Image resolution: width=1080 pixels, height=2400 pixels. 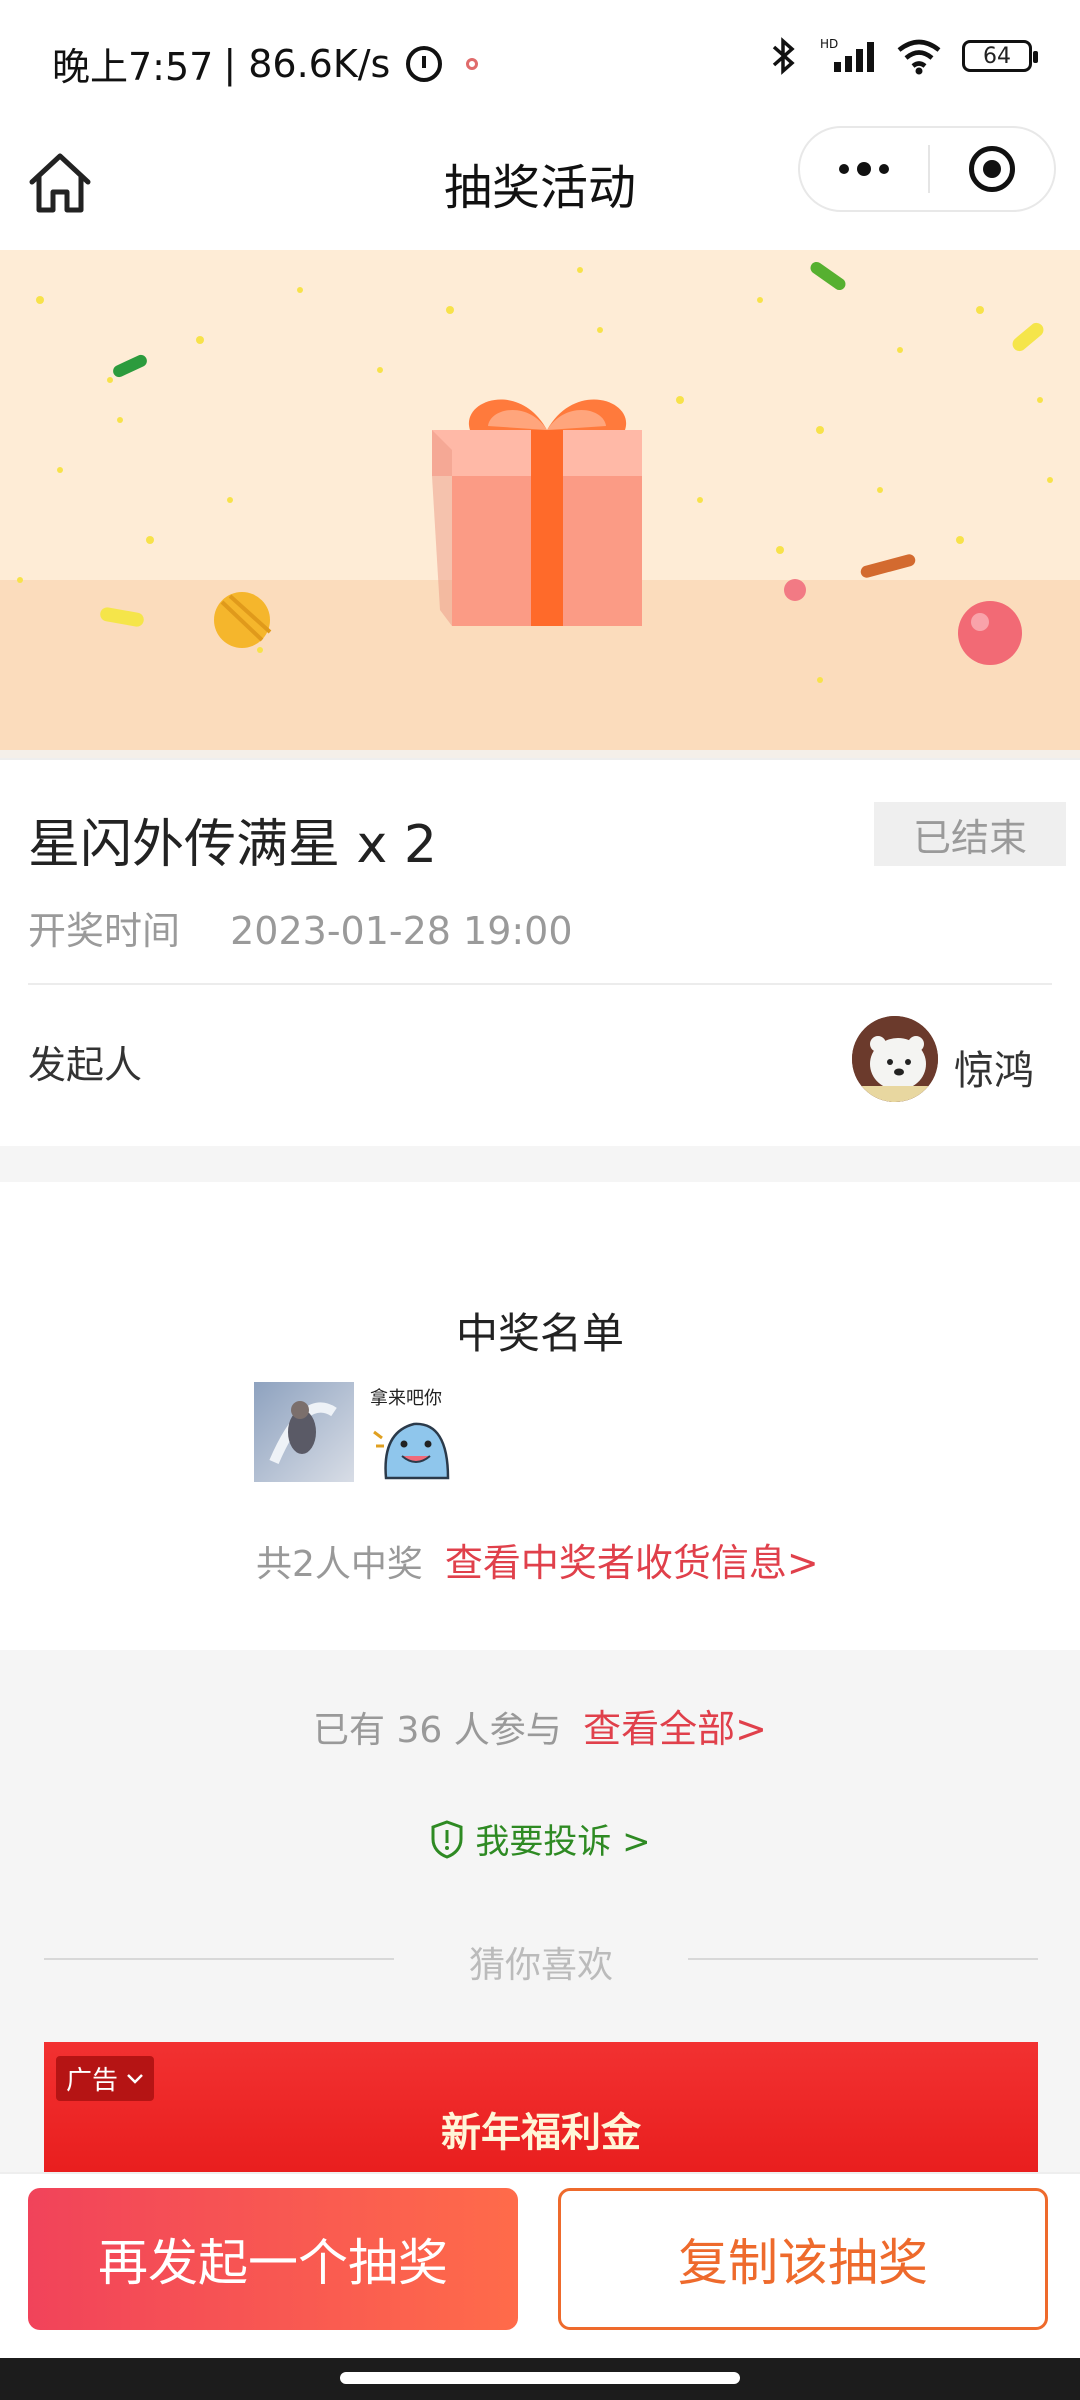 What do you see at coordinates (997, 56) in the screenshot?
I see `battery-level: 64` at bounding box center [997, 56].